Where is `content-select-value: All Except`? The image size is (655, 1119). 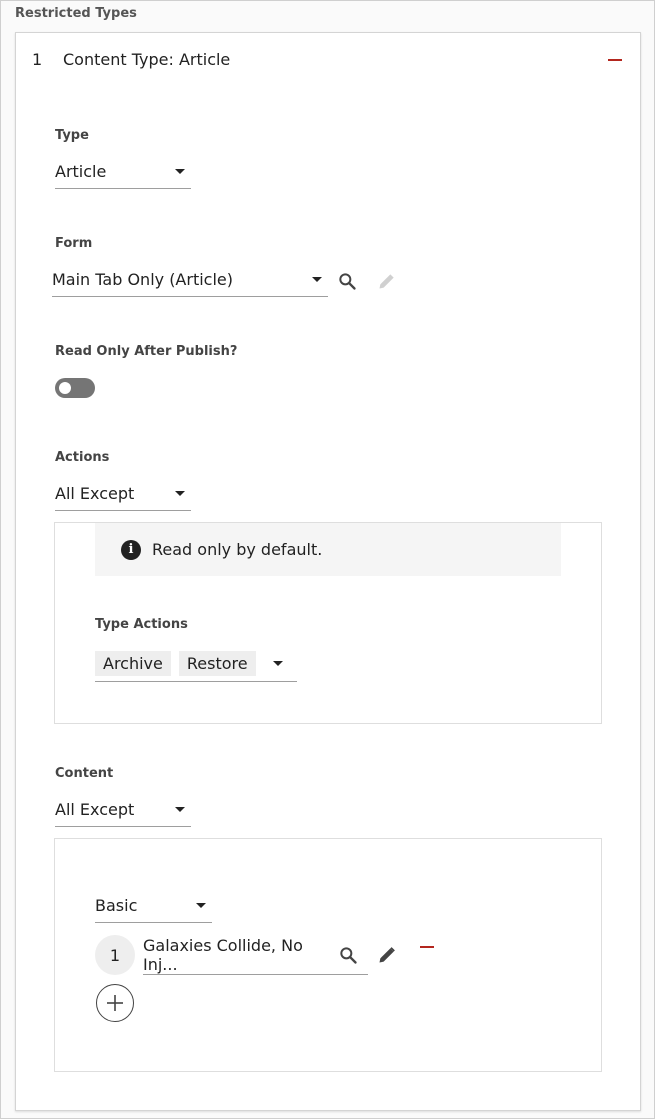 content-select-value: All Except is located at coordinates (95, 809).